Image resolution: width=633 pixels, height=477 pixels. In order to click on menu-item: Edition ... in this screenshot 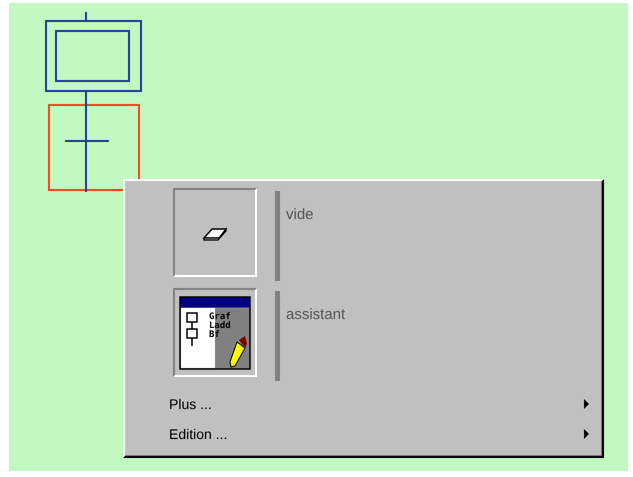, I will do `click(385, 434)`.